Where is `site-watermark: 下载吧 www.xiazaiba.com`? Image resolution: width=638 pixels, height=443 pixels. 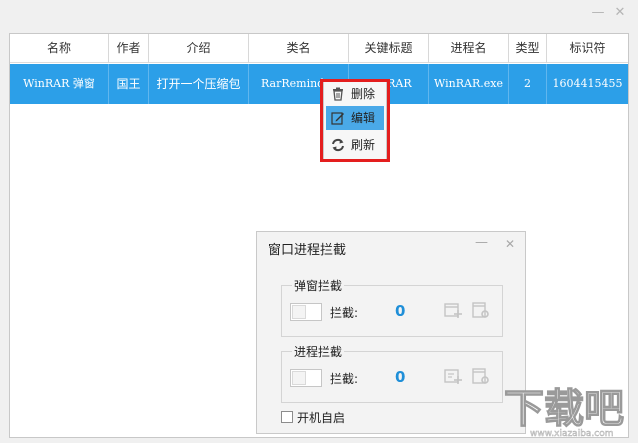
site-watermark: 下载吧 www.xiazaiba.com is located at coordinates (563, 412).